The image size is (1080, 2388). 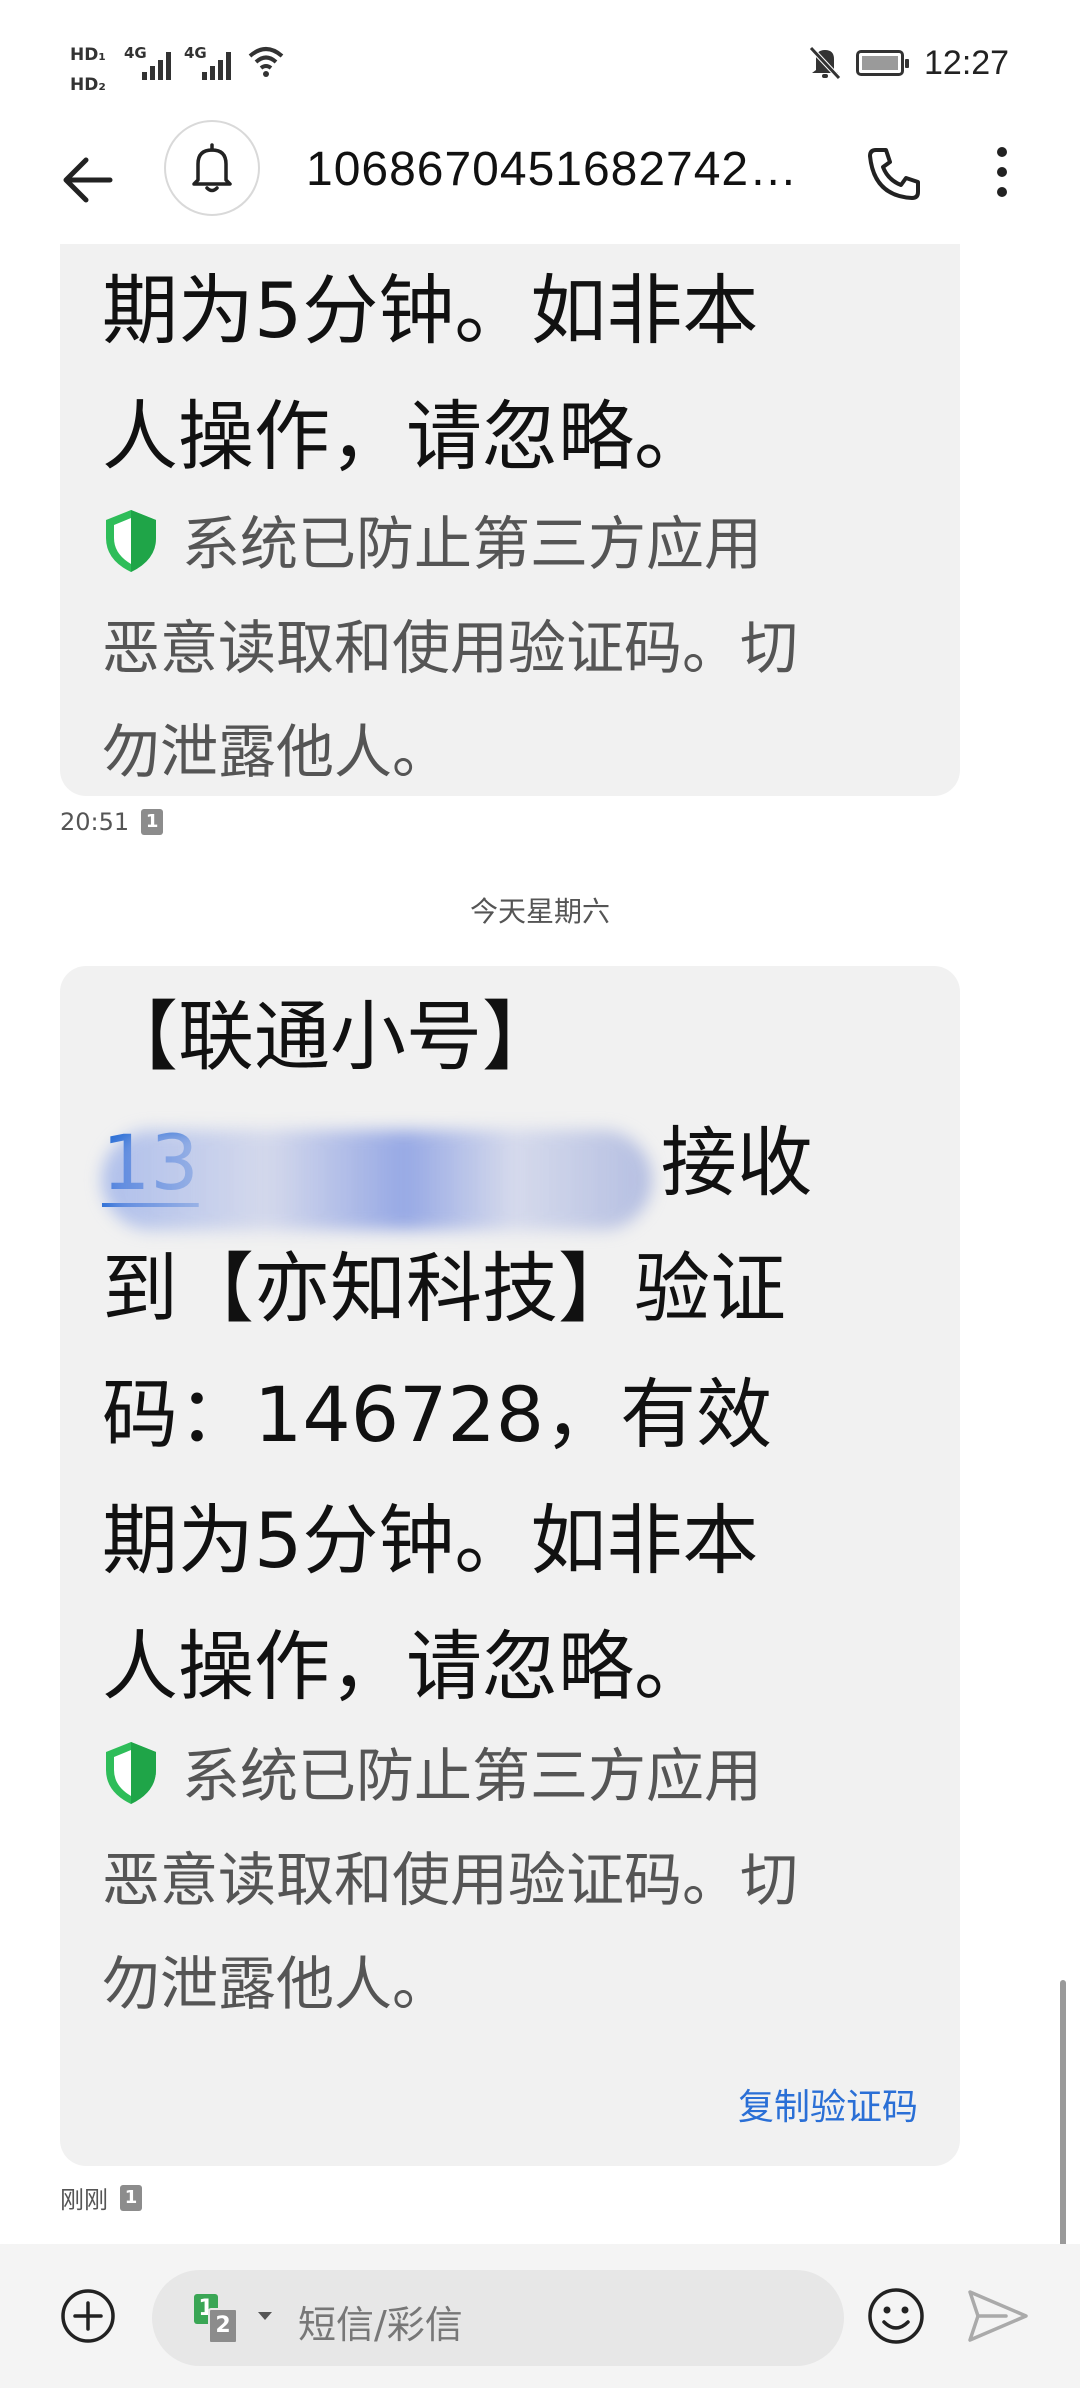 What do you see at coordinates (377, 1180) in the screenshot?
I see `redacted-blur` at bounding box center [377, 1180].